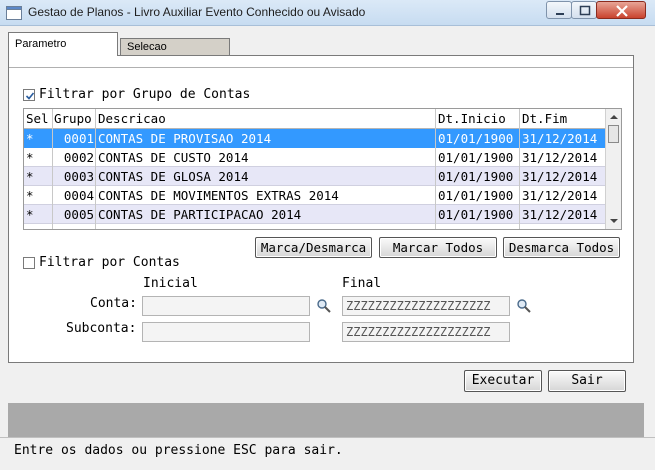 The width and height of the screenshot is (655, 470). What do you see at coordinates (113, 303) in the screenshot?
I see `conta-label: Conta:` at bounding box center [113, 303].